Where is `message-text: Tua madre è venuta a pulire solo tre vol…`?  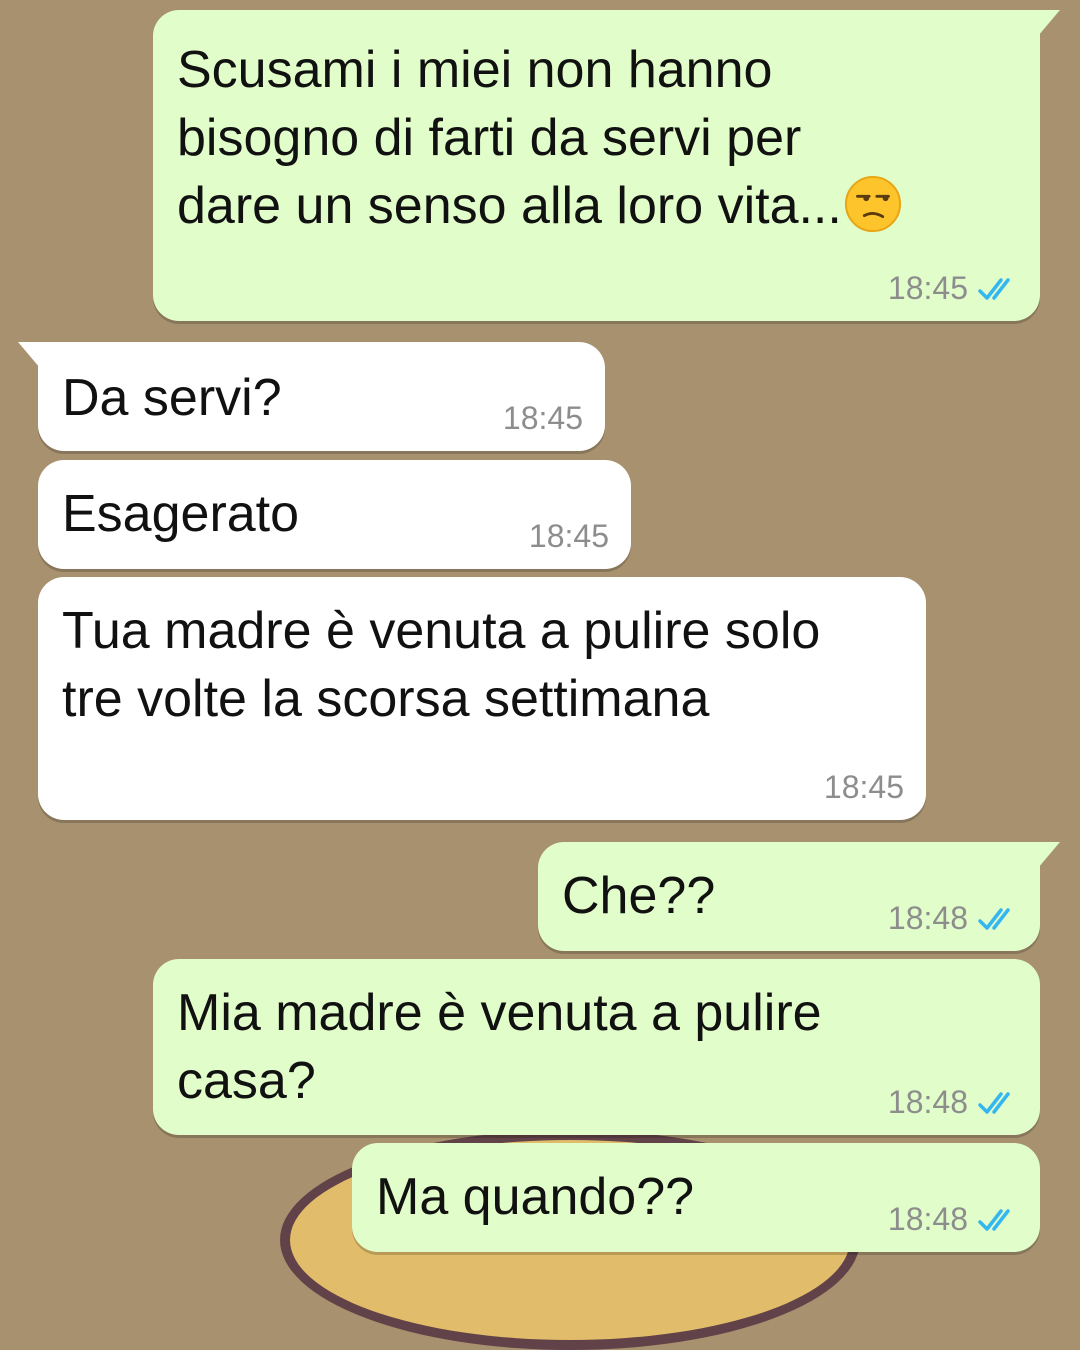
message-text: Tua madre è venuta a pulire solo tre vol… is located at coordinates (441, 665).